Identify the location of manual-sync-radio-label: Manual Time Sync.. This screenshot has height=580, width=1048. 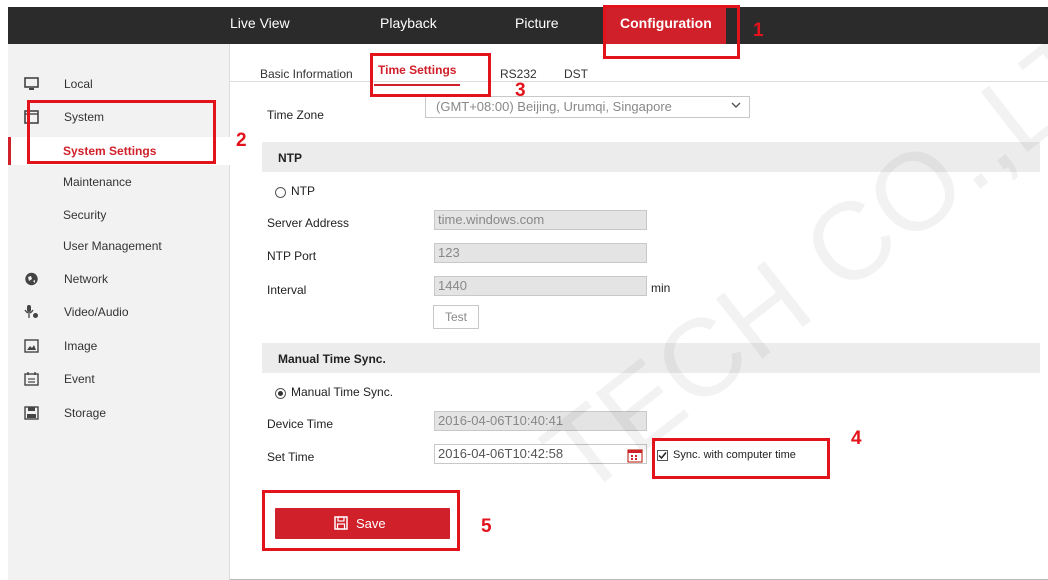
(342, 392).